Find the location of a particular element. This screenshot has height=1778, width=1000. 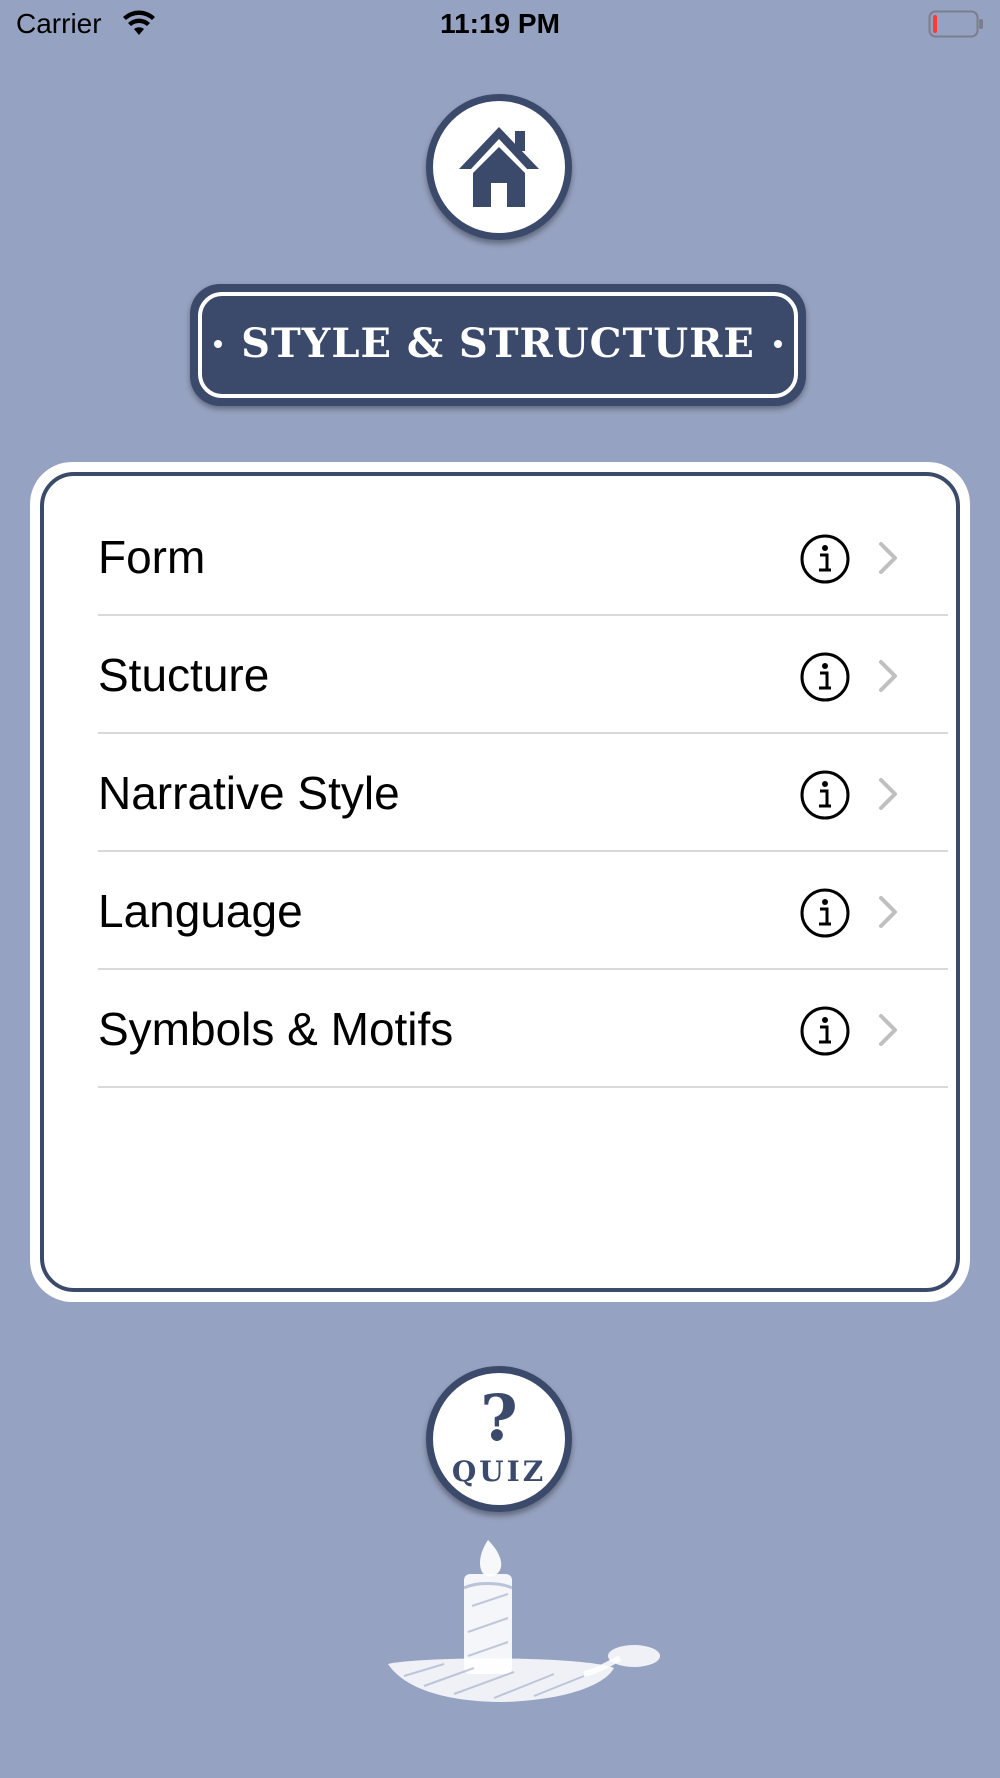

list-item-narrative-style: Narrative Style is located at coordinates (508, 793).